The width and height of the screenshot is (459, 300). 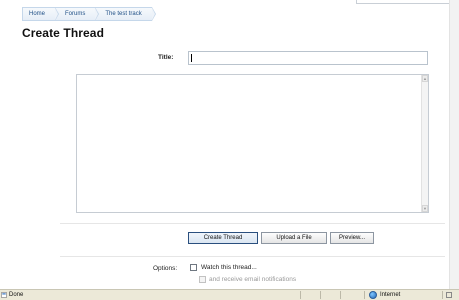 I want to click on internet-zone-icon, so click(x=373, y=295).